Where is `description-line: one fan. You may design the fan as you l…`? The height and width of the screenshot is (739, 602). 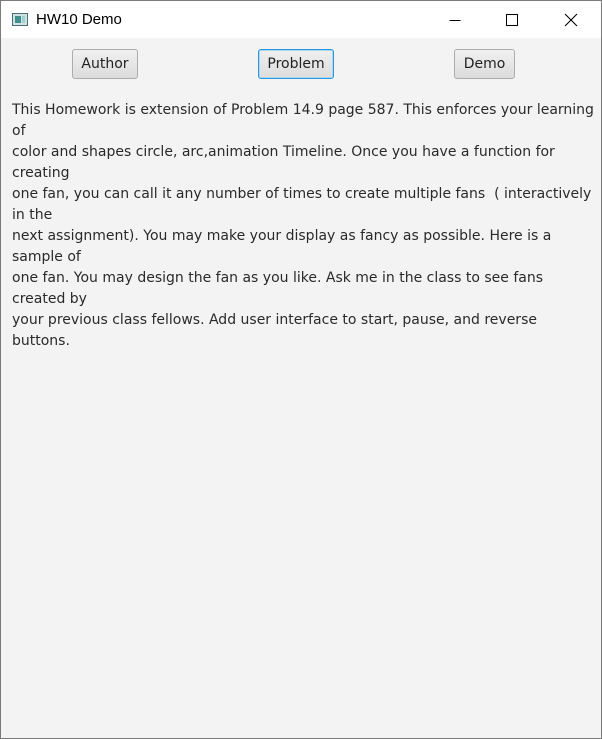 description-line: one fan. You may design the fan as you l… is located at coordinates (280, 288).